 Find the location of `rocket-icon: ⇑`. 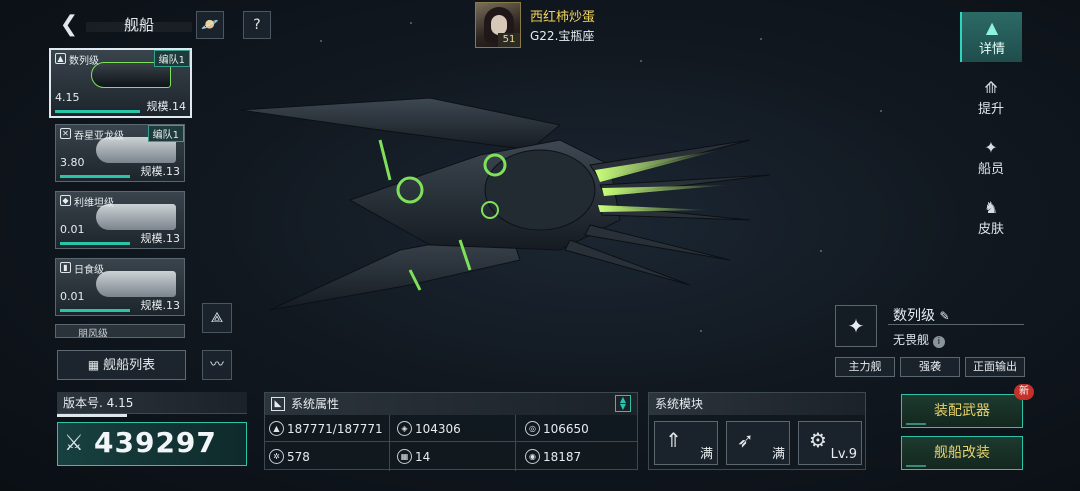

rocket-icon: ⇑ is located at coordinates (673, 440).